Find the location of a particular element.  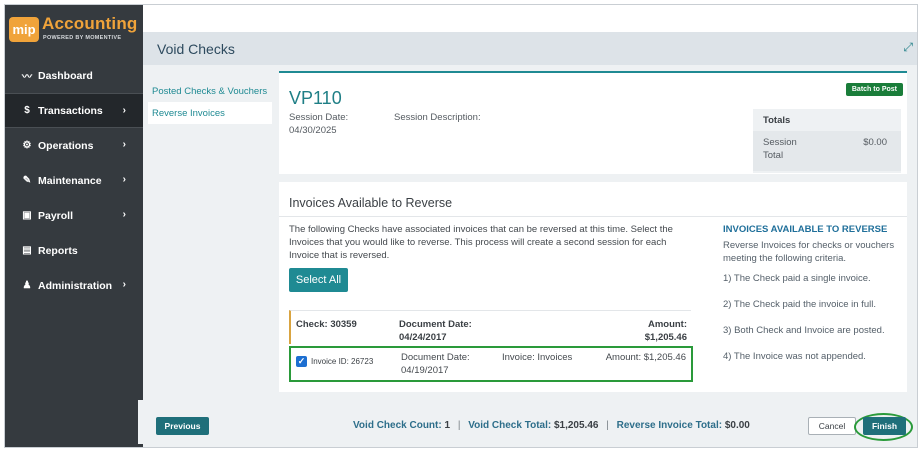

top-bar is located at coordinates (530, 18).